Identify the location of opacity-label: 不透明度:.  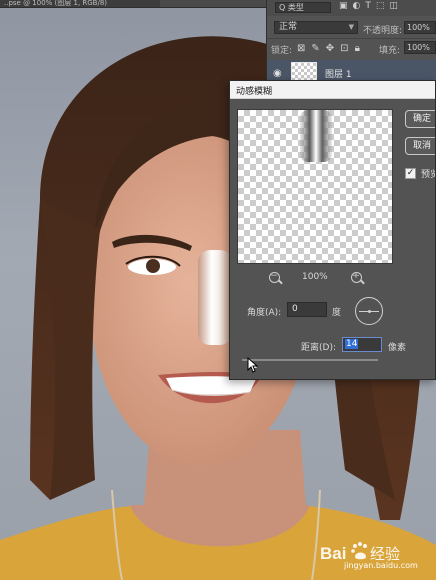
(383, 31).